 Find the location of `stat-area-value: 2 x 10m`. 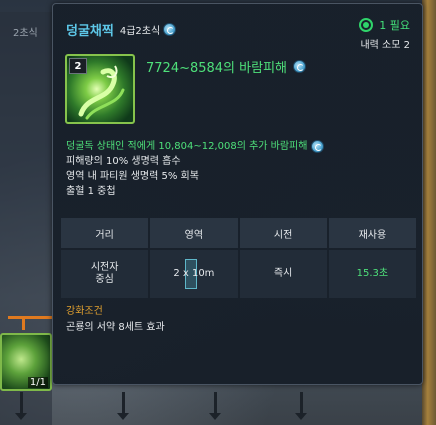

stat-area-value: 2 x 10m is located at coordinates (194, 273).